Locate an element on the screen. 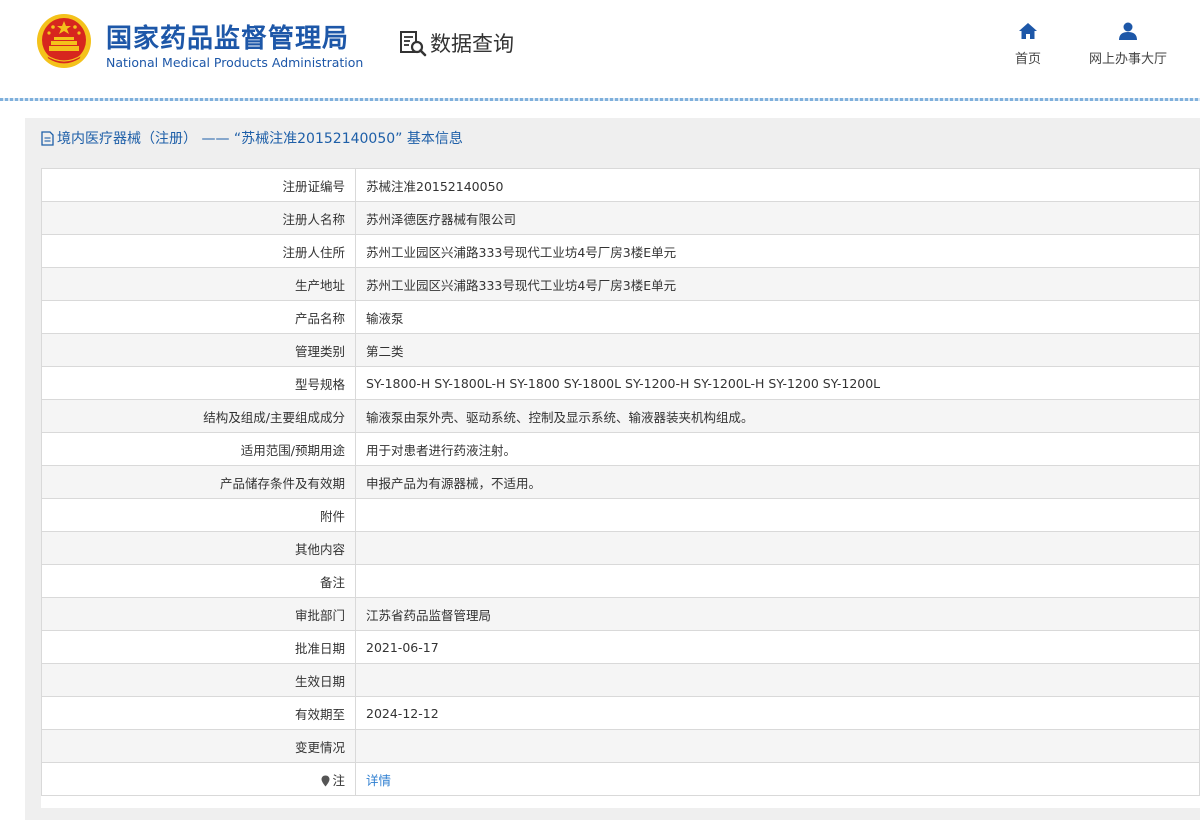 This screenshot has height=820, width=1200. field-value: 输液泵由泵外壳、驱动系统、控制及显示系统、输液器装夹机构组成。 is located at coordinates (777, 416).